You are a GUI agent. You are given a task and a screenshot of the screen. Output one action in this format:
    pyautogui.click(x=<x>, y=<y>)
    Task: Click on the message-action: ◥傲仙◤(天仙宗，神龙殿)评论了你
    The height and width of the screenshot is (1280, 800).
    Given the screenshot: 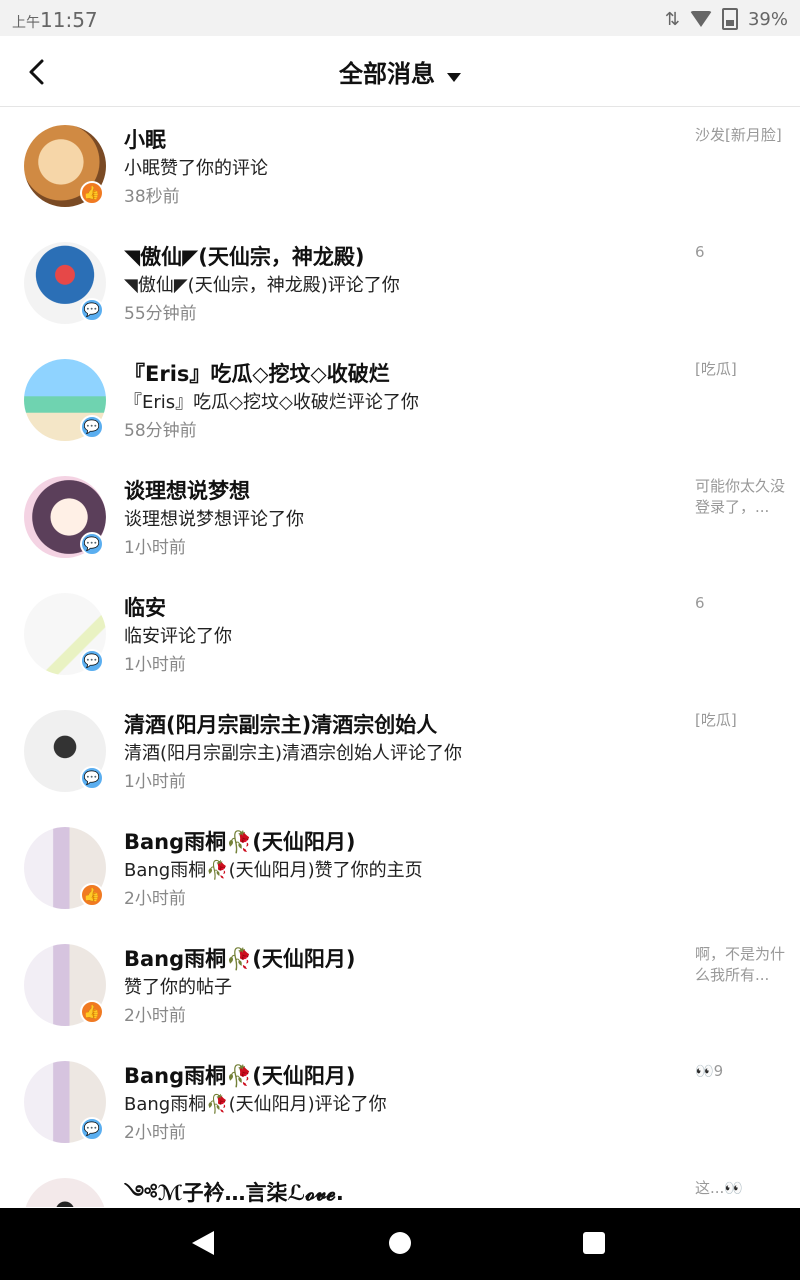 What is the action you would take?
    pyautogui.click(x=262, y=285)
    